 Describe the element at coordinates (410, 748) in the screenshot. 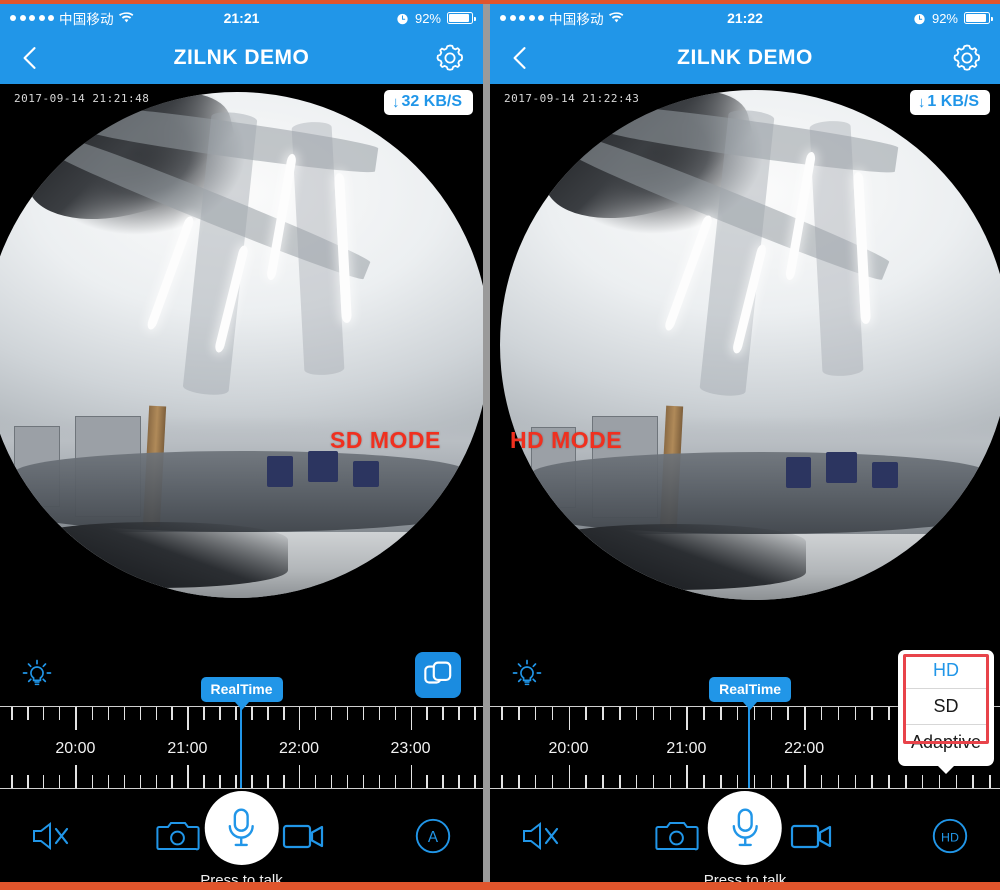

I see `timeline-hour-label: 23:00` at that location.